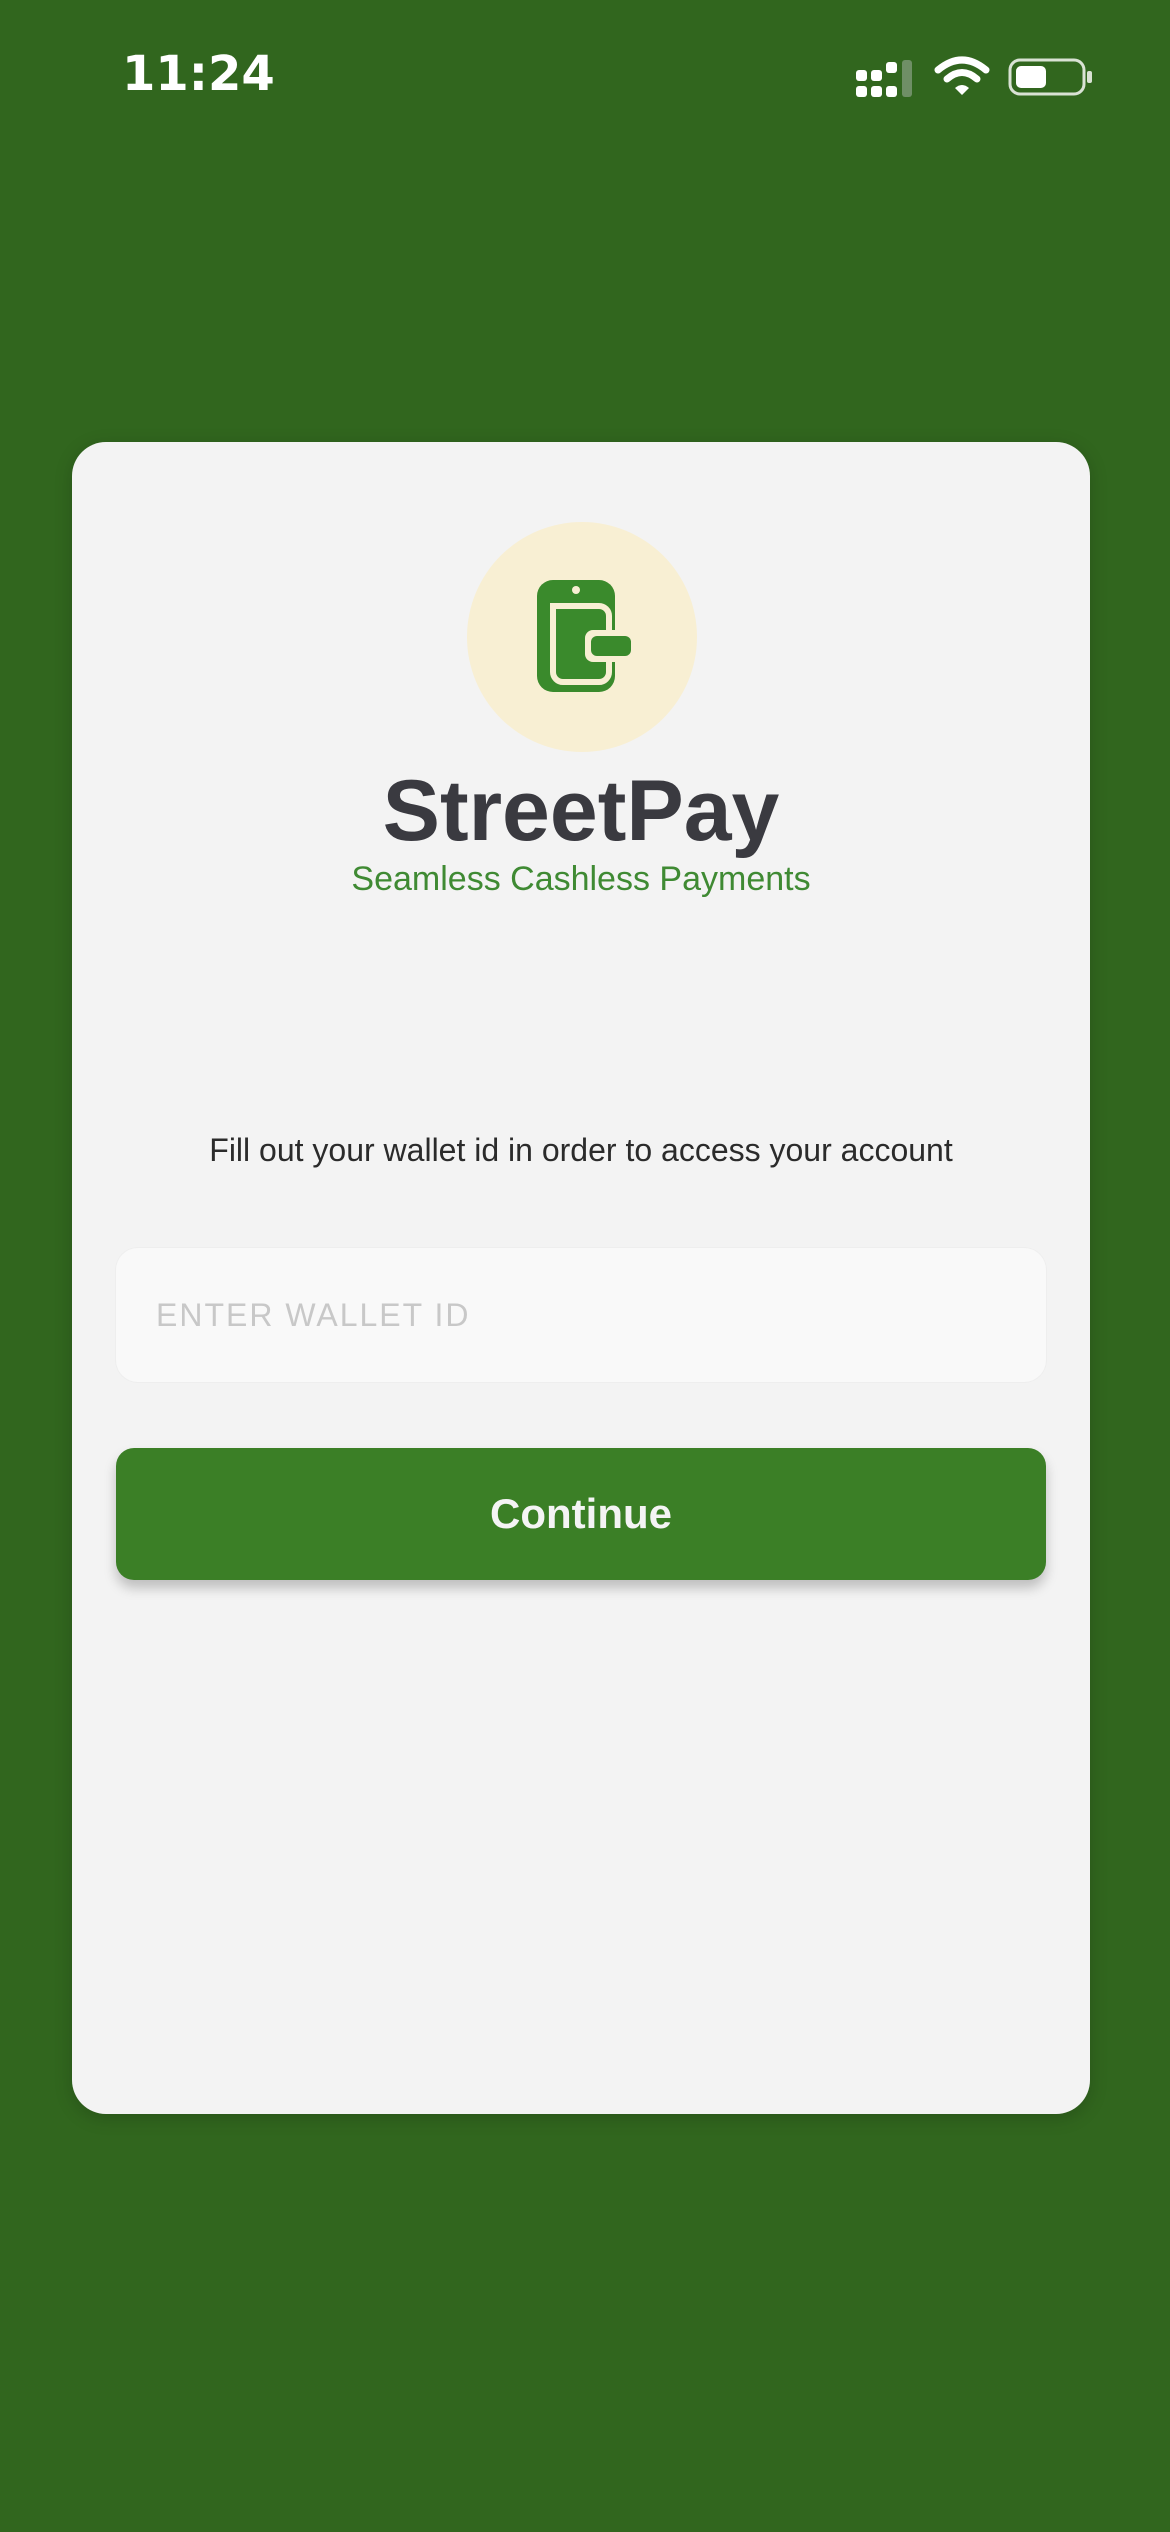 Image resolution: width=1170 pixels, height=2532 pixels. I want to click on signal-icon, so click(884, 78).